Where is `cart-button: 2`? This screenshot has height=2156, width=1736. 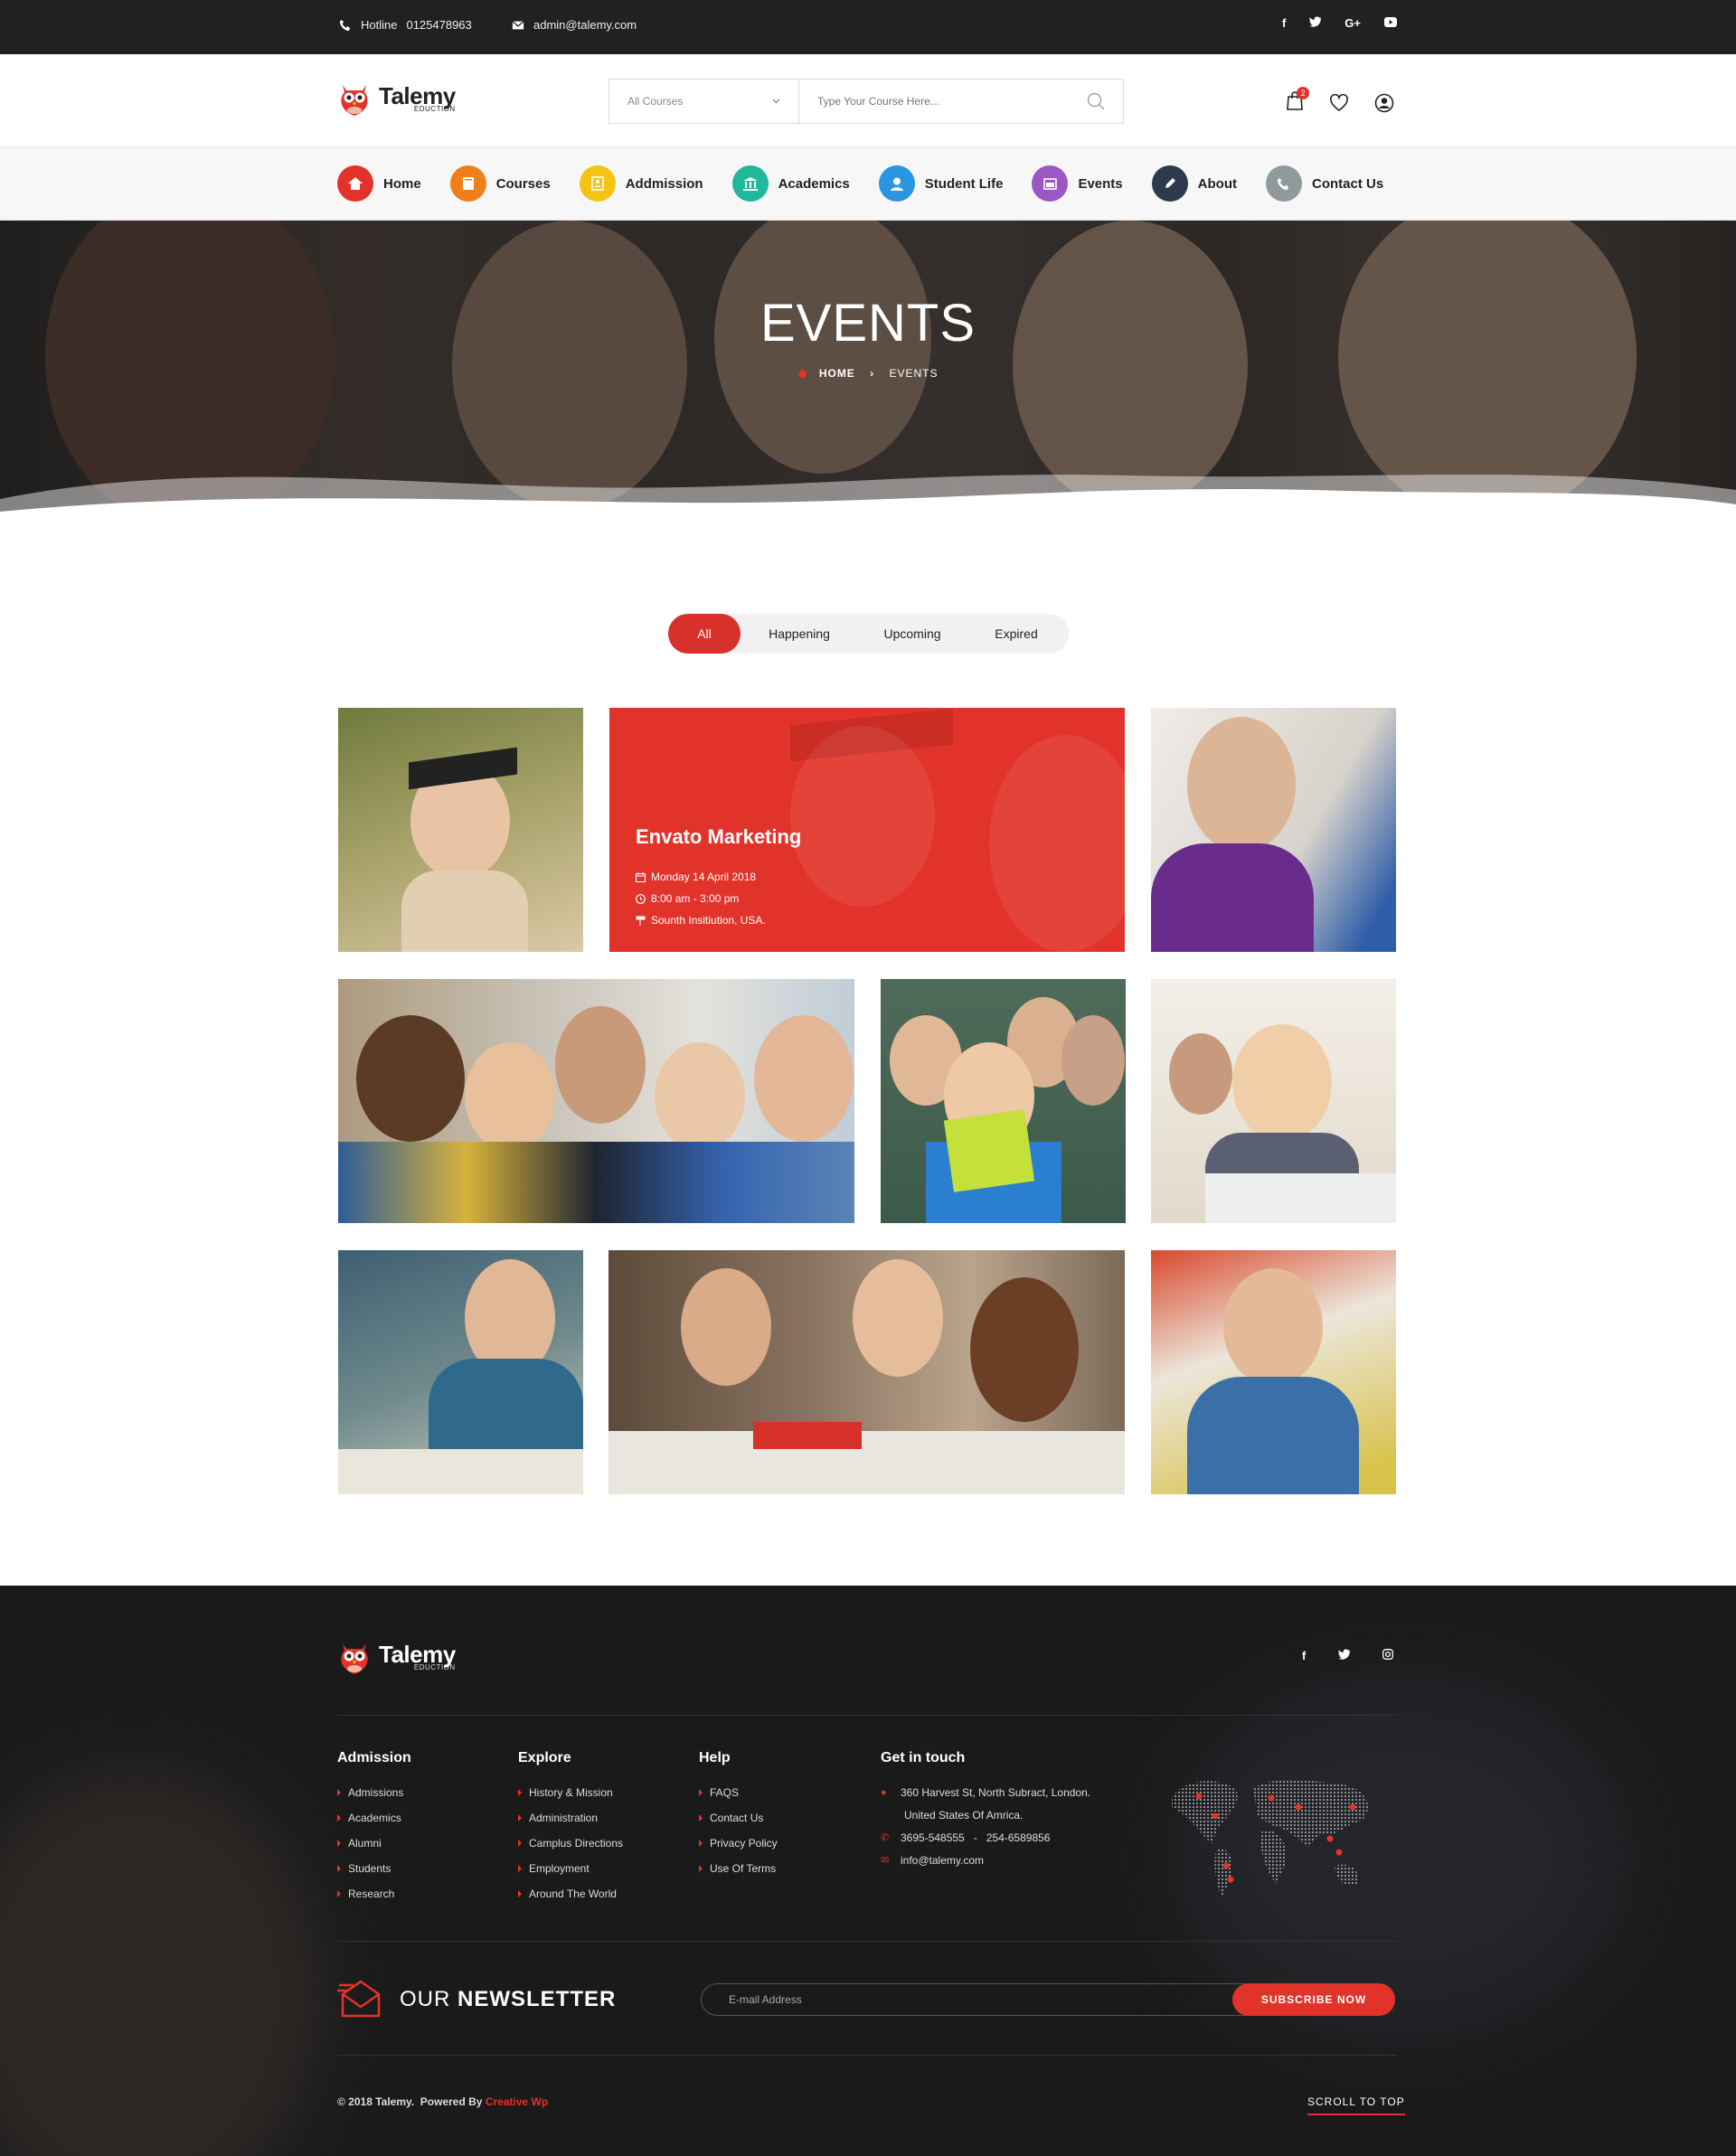
cart-button: 2 is located at coordinates (1298, 101).